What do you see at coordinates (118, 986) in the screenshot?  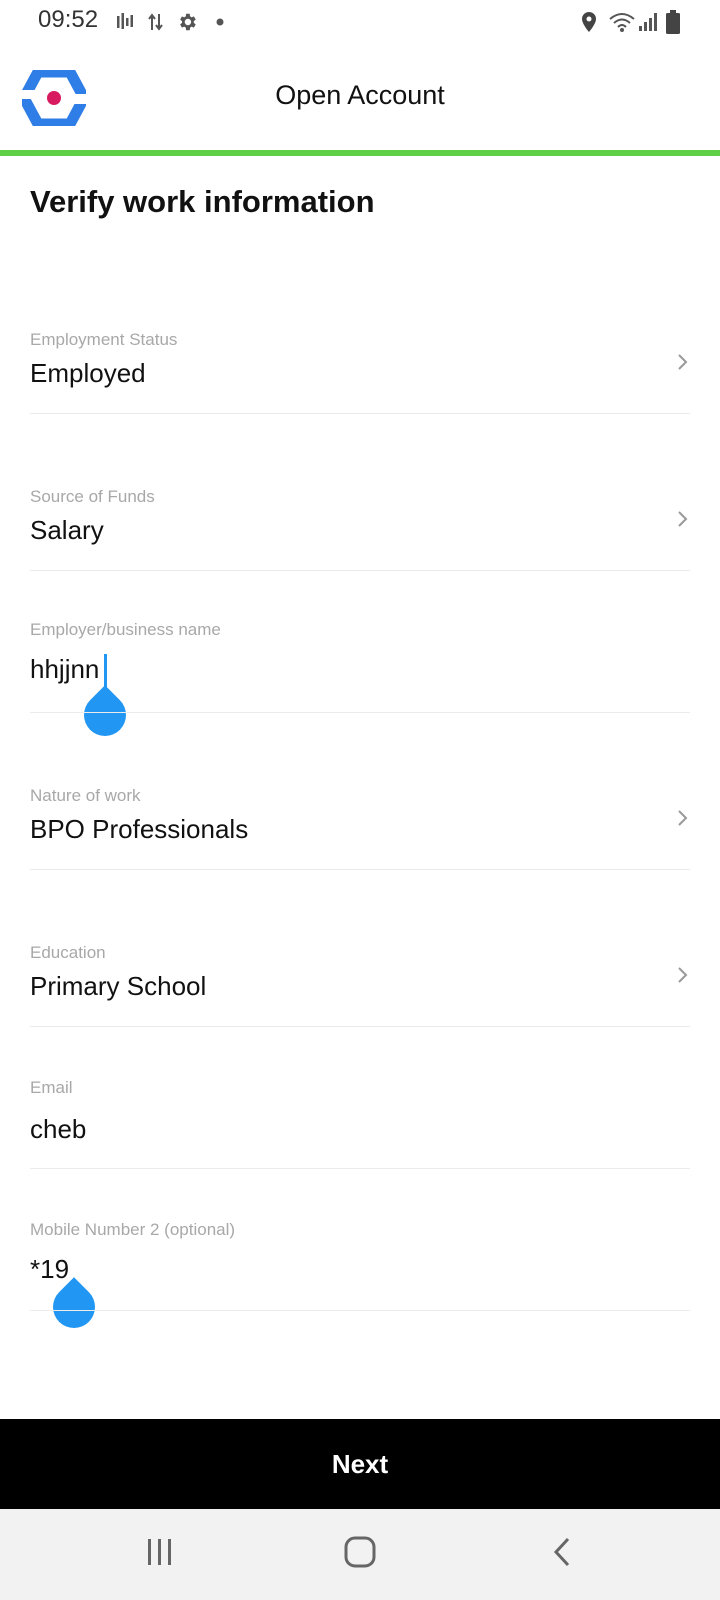 I see `education-value: Primary School` at bounding box center [118, 986].